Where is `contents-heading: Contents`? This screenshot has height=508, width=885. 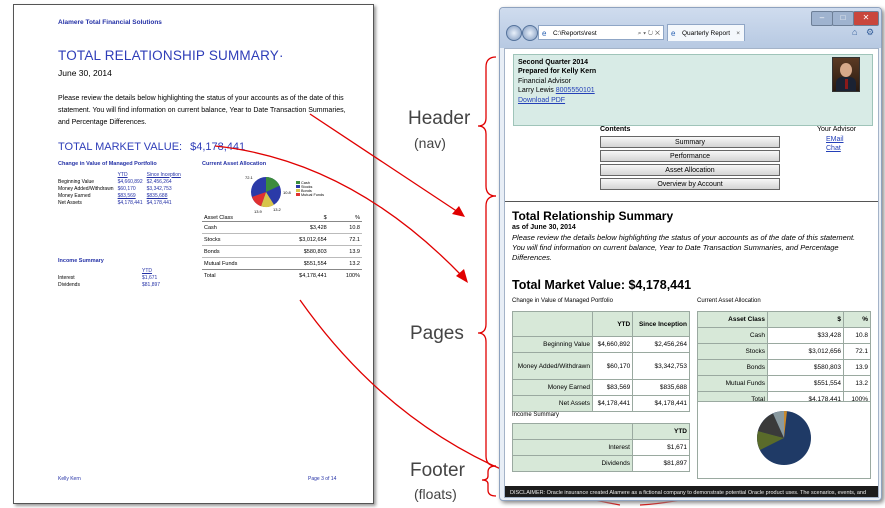 contents-heading: Contents is located at coordinates (615, 129).